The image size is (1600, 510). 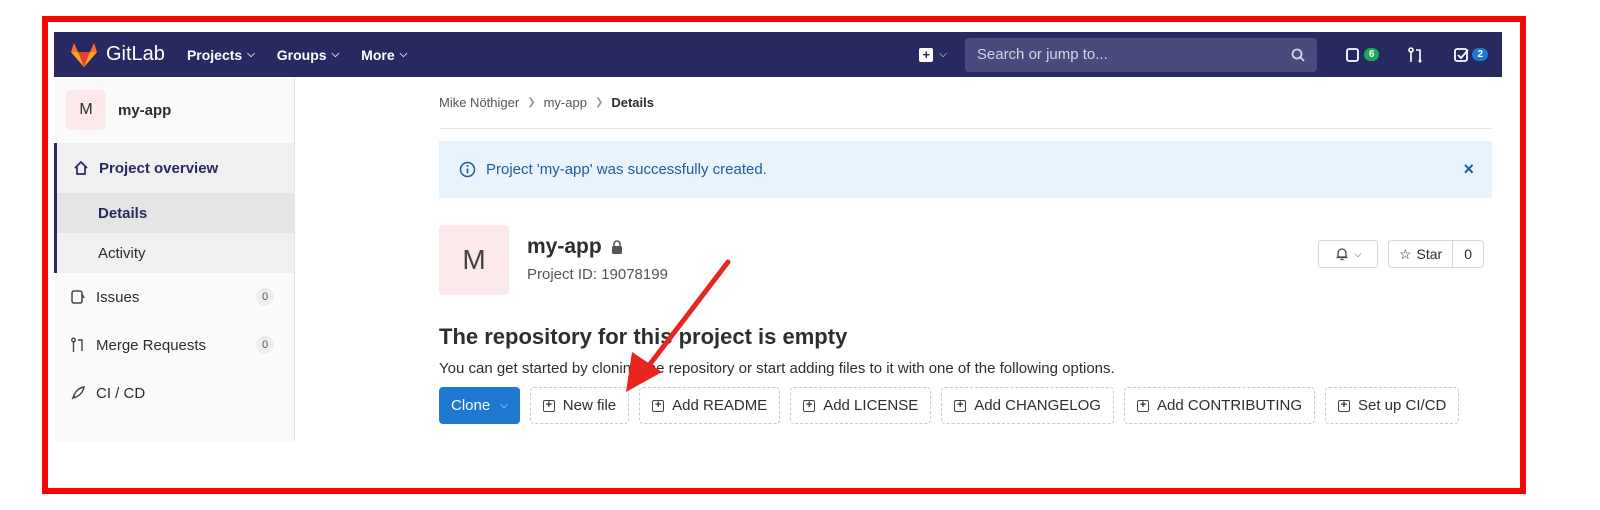 I want to click on button-label: Add LICENSE, so click(x=871, y=405).